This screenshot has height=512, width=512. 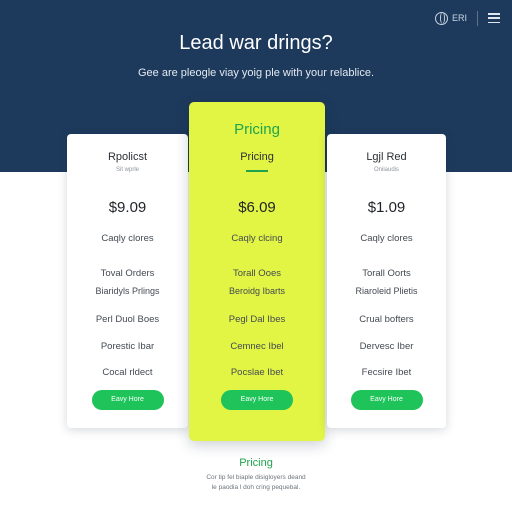 I want to click on plan-subtitle: Sit wprle, so click(x=127, y=170).